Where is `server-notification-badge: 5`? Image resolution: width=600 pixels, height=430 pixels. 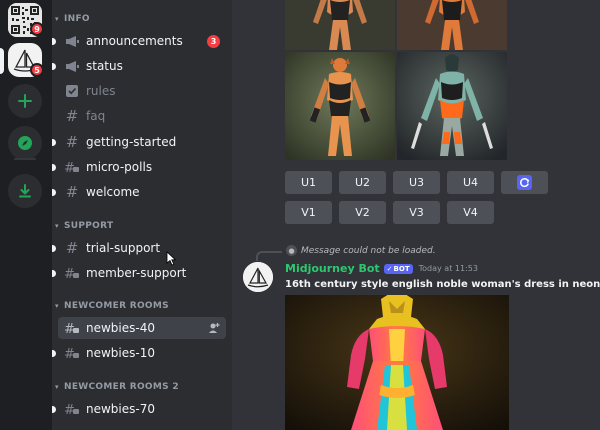 server-notification-badge: 5 is located at coordinates (37, 70).